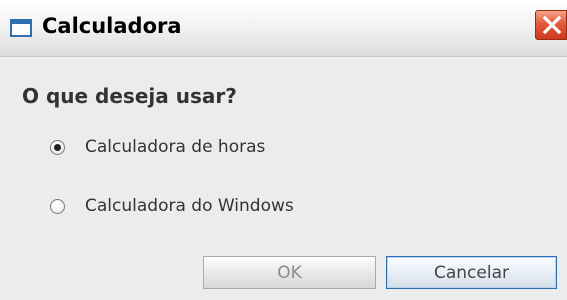 Image resolution: width=567 pixels, height=300 pixels. I want to click on window-icon, so click(21, 28).